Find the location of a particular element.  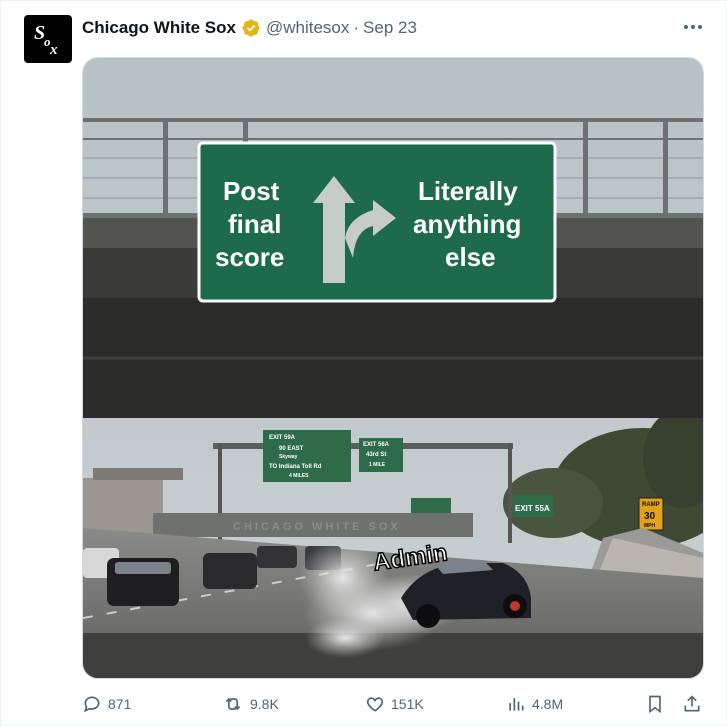

sign-left-line-3: score is located at coordinates (249, 257).